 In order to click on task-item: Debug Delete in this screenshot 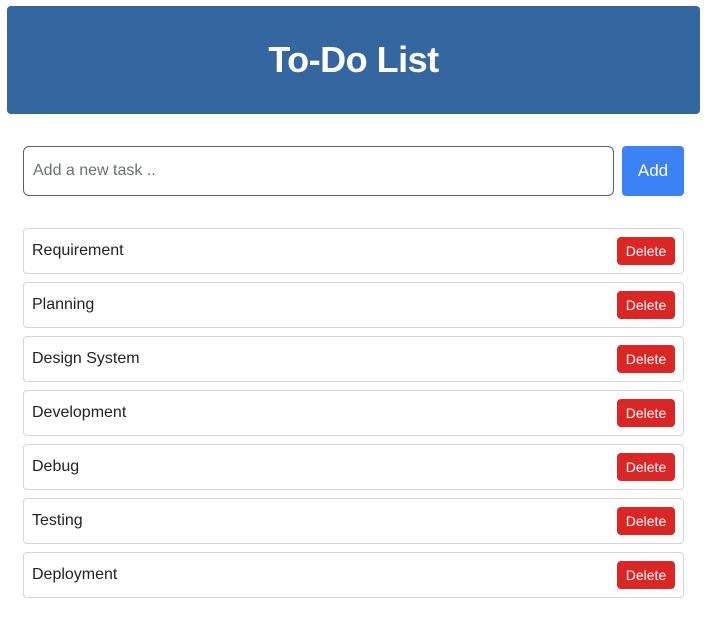, I will do `click(353, 467)`.